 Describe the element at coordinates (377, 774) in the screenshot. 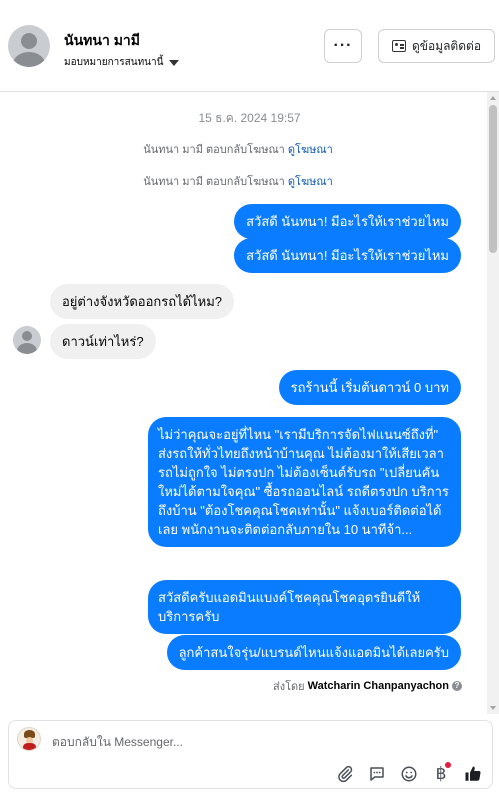

I see `saved-reply-icon` at that location.